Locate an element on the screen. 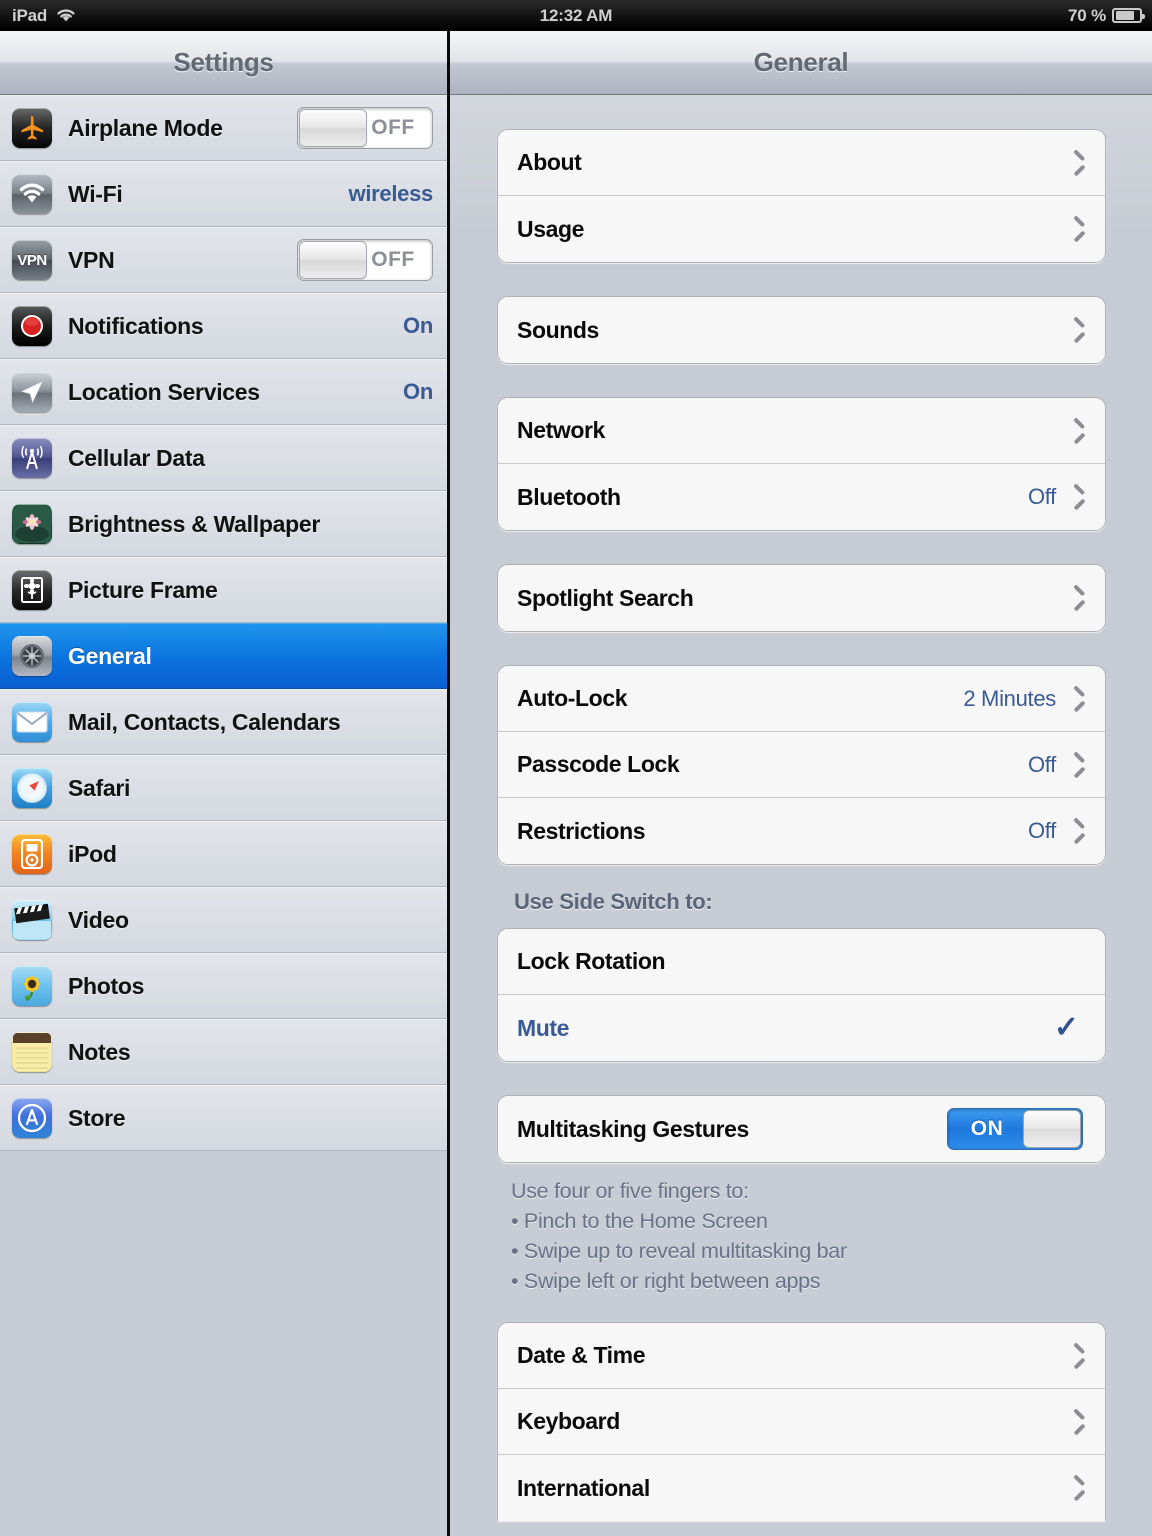 The image size is (1152, 1536). status-bar-left: iPad is located at coordinates (38, 16).